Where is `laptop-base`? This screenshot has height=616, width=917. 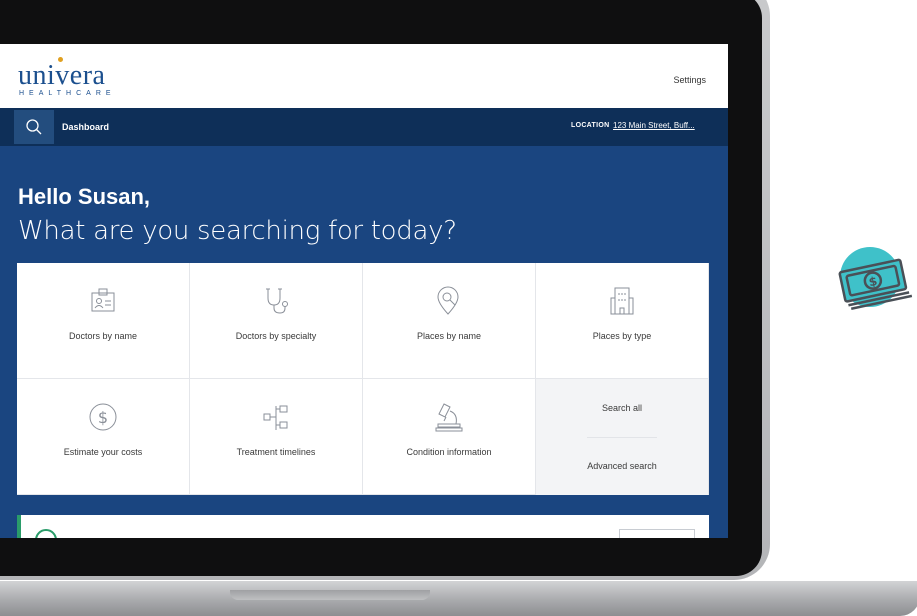
laptop-base is located at coordinates (458, 598).